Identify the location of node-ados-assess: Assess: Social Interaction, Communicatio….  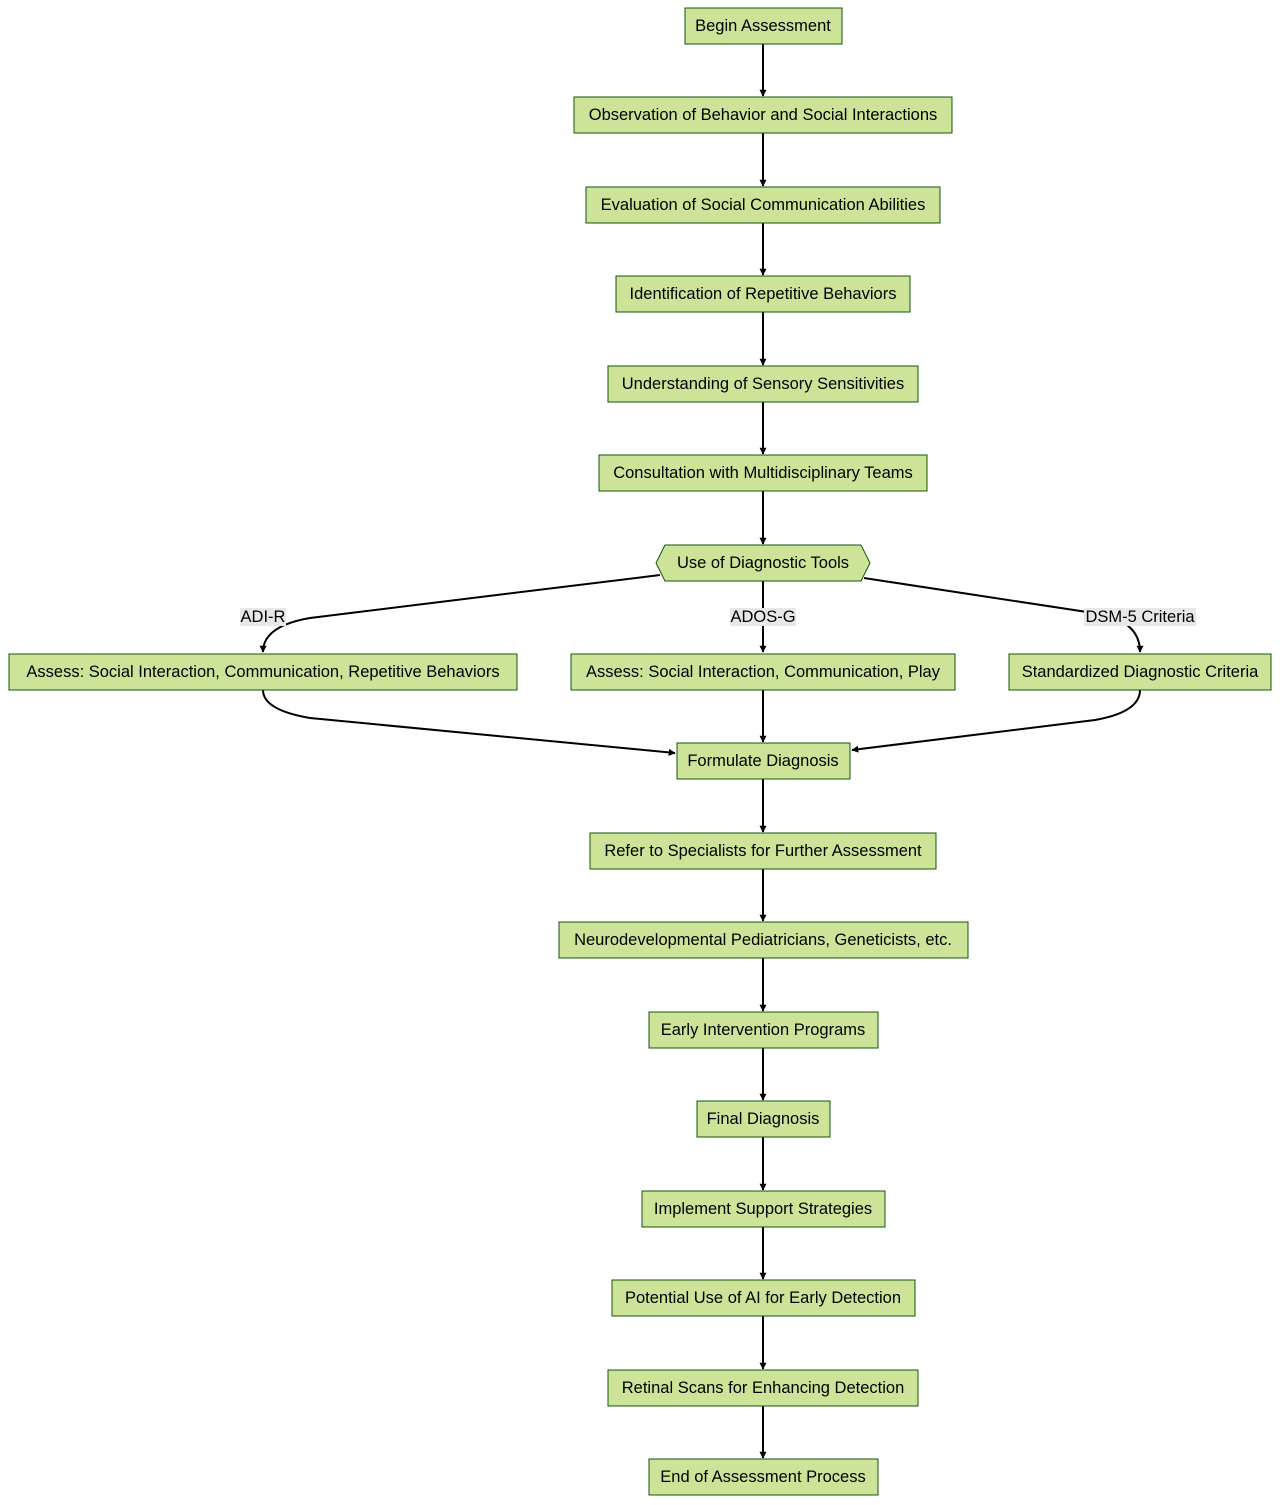
(763, 672).